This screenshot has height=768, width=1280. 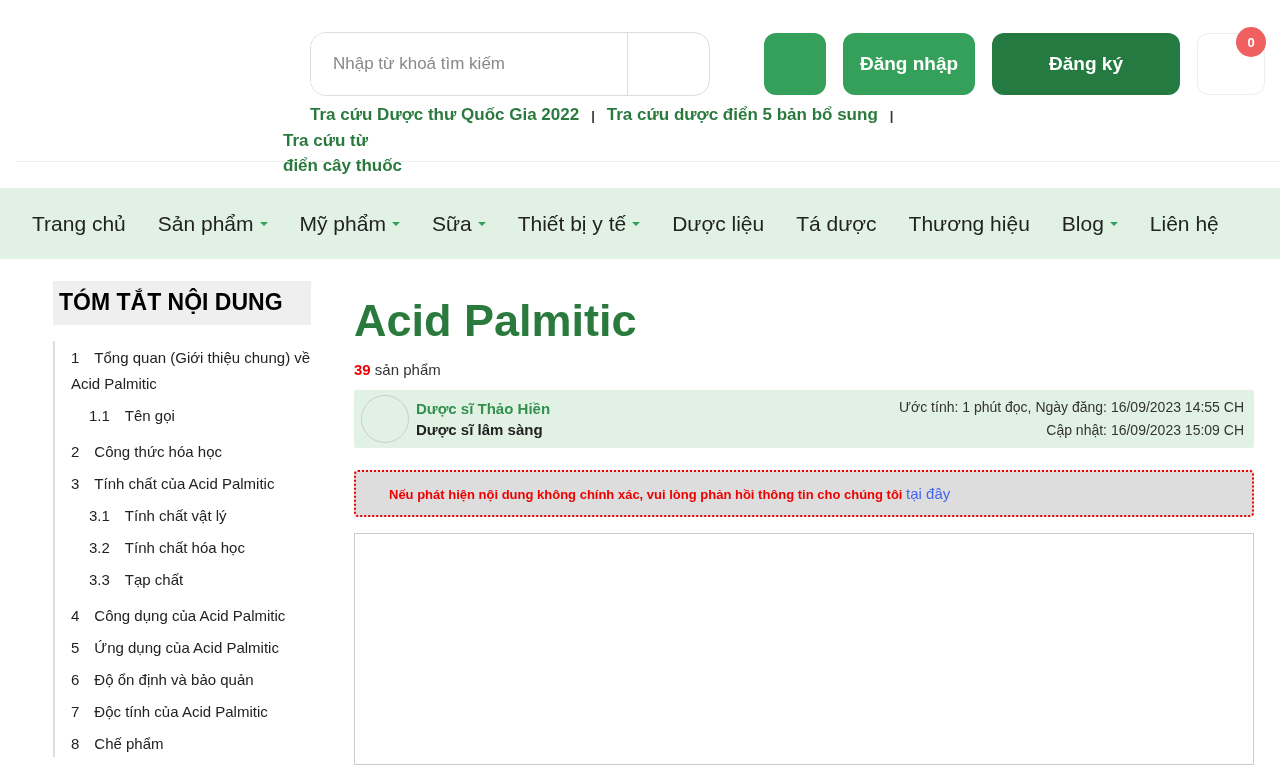 I want to click on notice-text: Nếu phát hiện nội dung không chính xác, vui lòng phản hồi thông tin cho chúng tôi tại đây, so click(x=670, y=493).